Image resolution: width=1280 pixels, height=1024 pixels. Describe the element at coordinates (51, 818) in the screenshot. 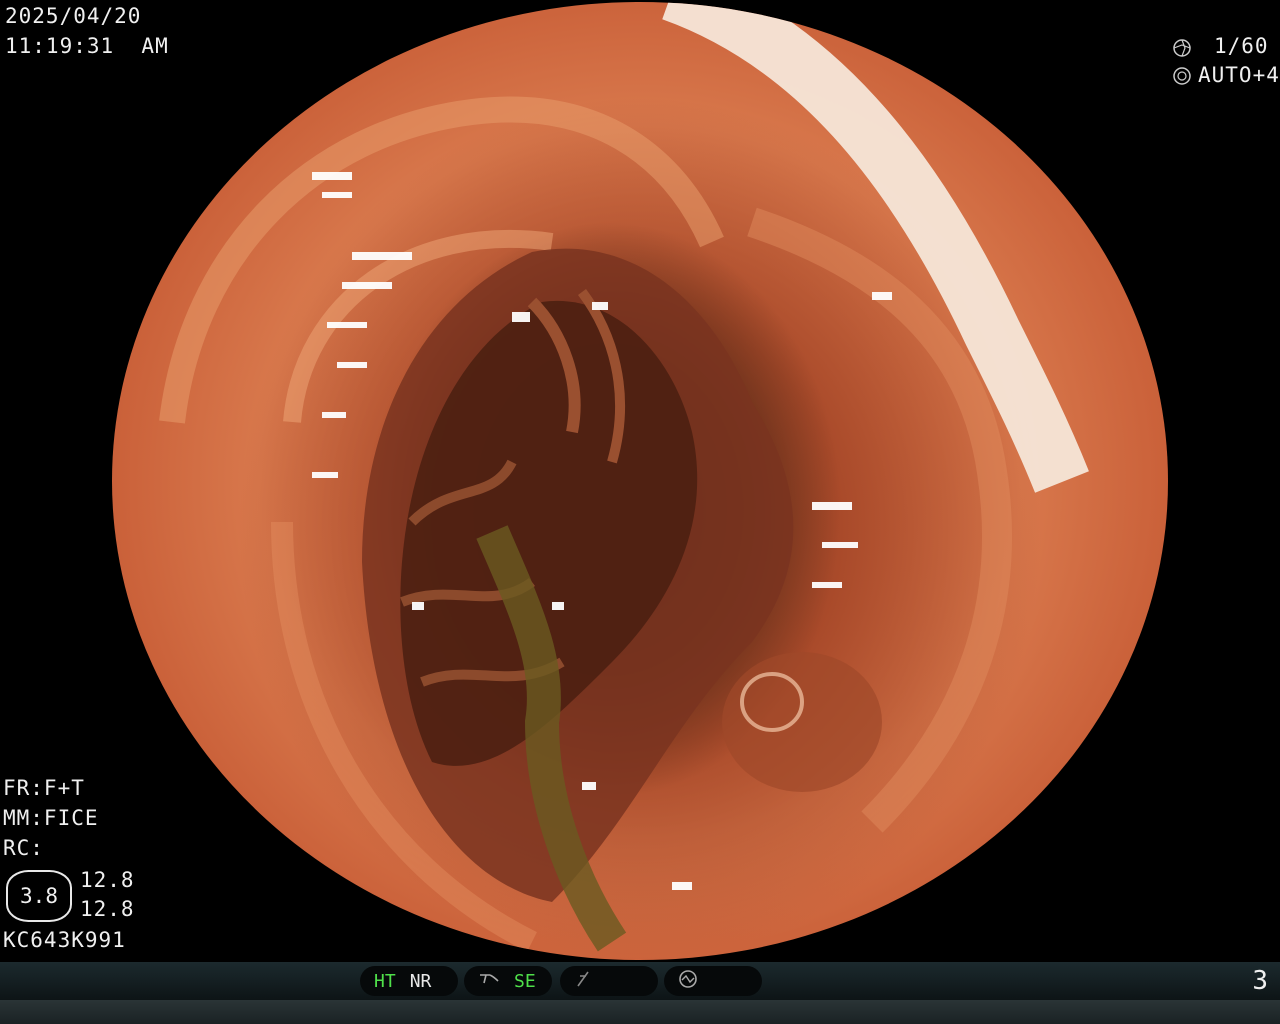

I see `mm-setting: MM:FICE` at that location.